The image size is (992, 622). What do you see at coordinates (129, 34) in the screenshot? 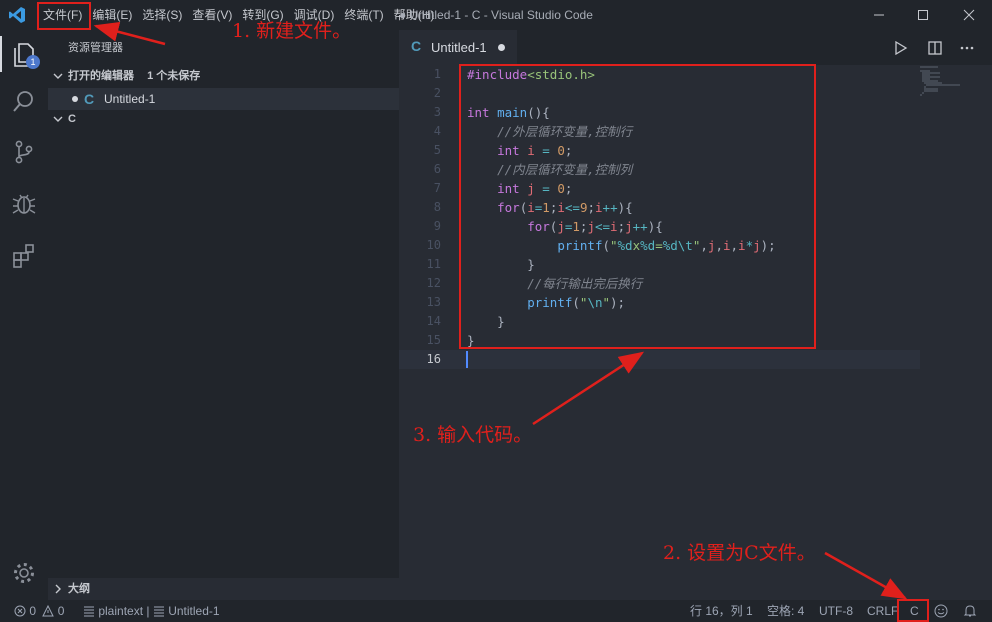
I see `arrow-step1` at bounding box center [129, 34].